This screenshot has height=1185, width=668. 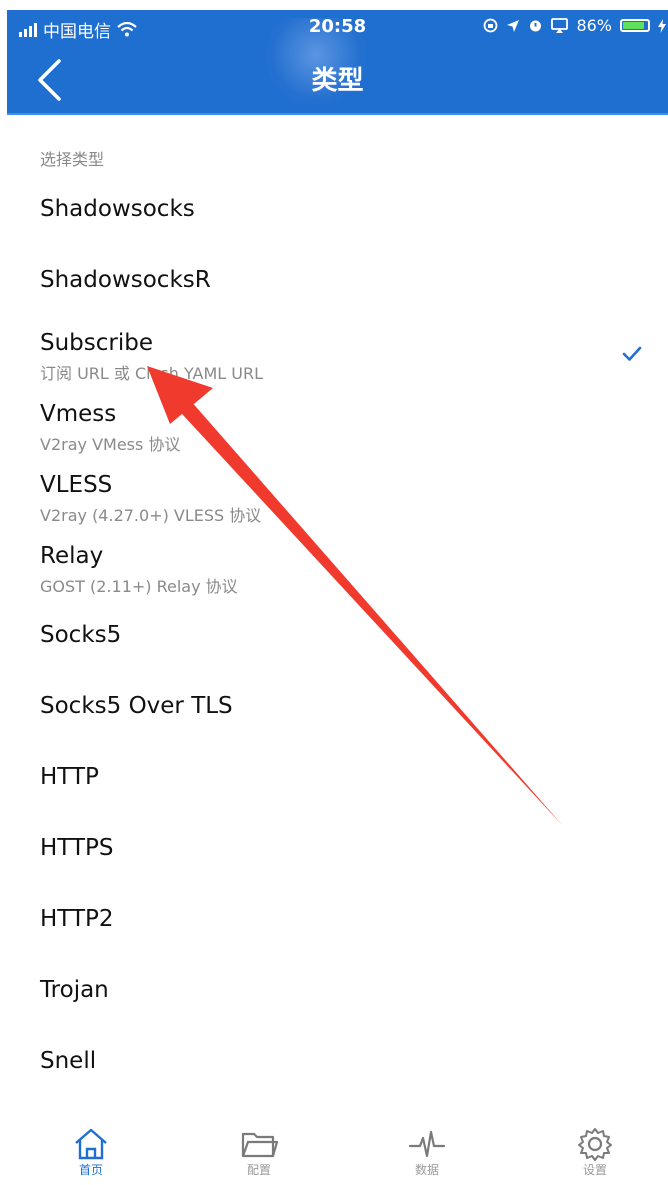 I want to click on type-item-socks5-over-tls: Socks5 Over TLS, so click(x=334, y=708).